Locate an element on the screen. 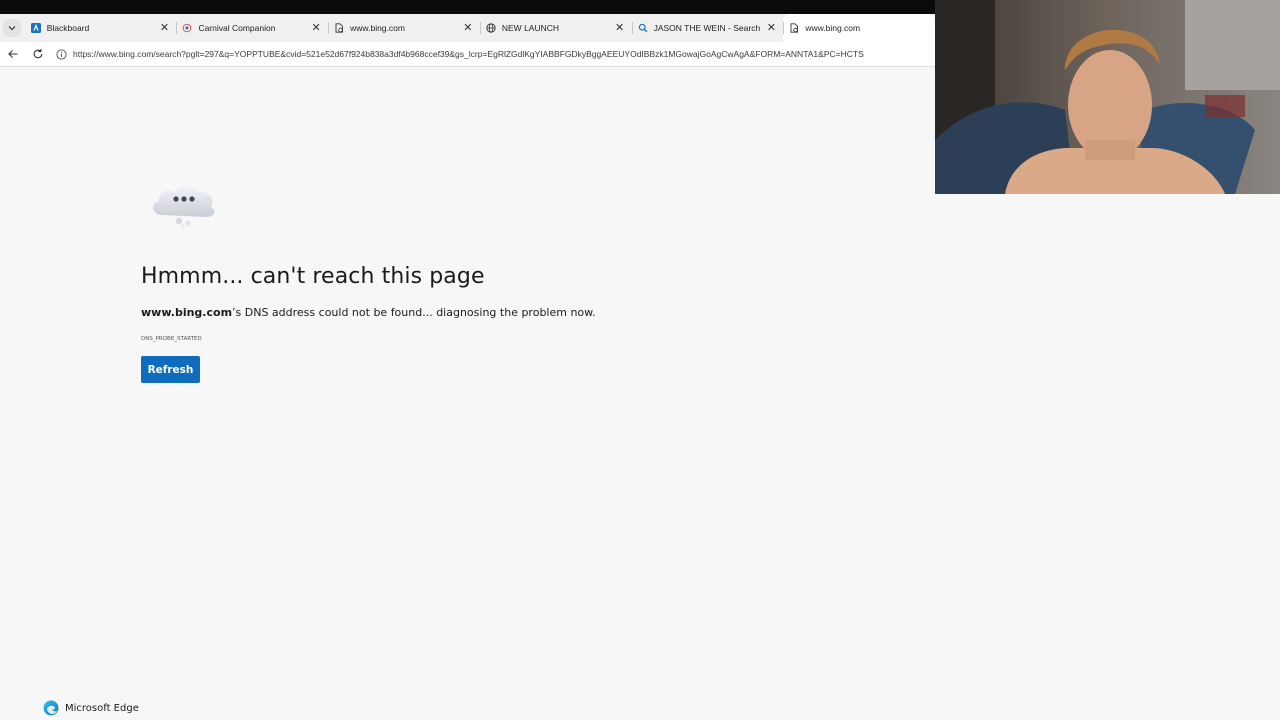 The height and width of the screenshot is (720, 1280). refresh-button: Refresh is located at coordinates (170, 369).